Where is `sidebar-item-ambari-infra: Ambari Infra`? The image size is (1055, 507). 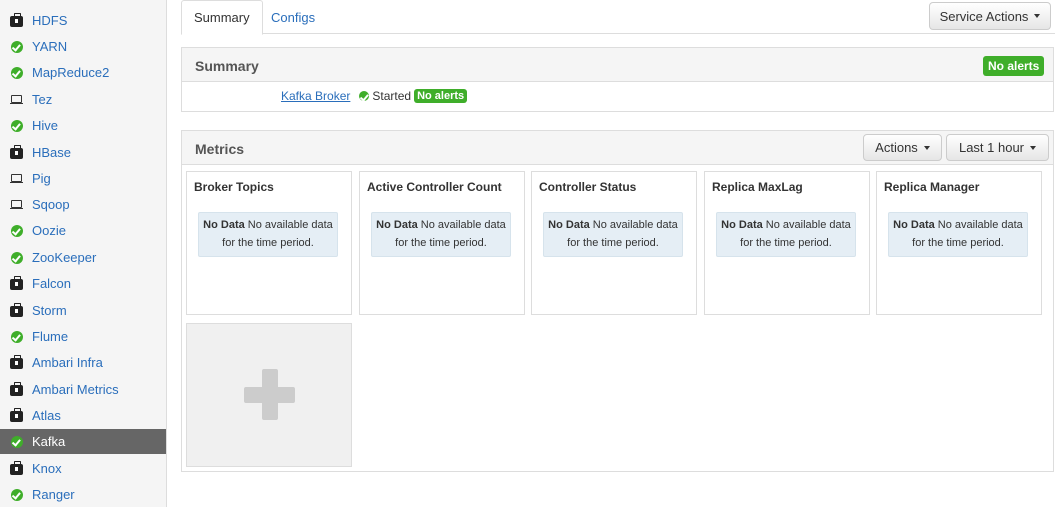 sidebar-item-ambari-infra: Ambari Infra is located at coordinates (83, 362).